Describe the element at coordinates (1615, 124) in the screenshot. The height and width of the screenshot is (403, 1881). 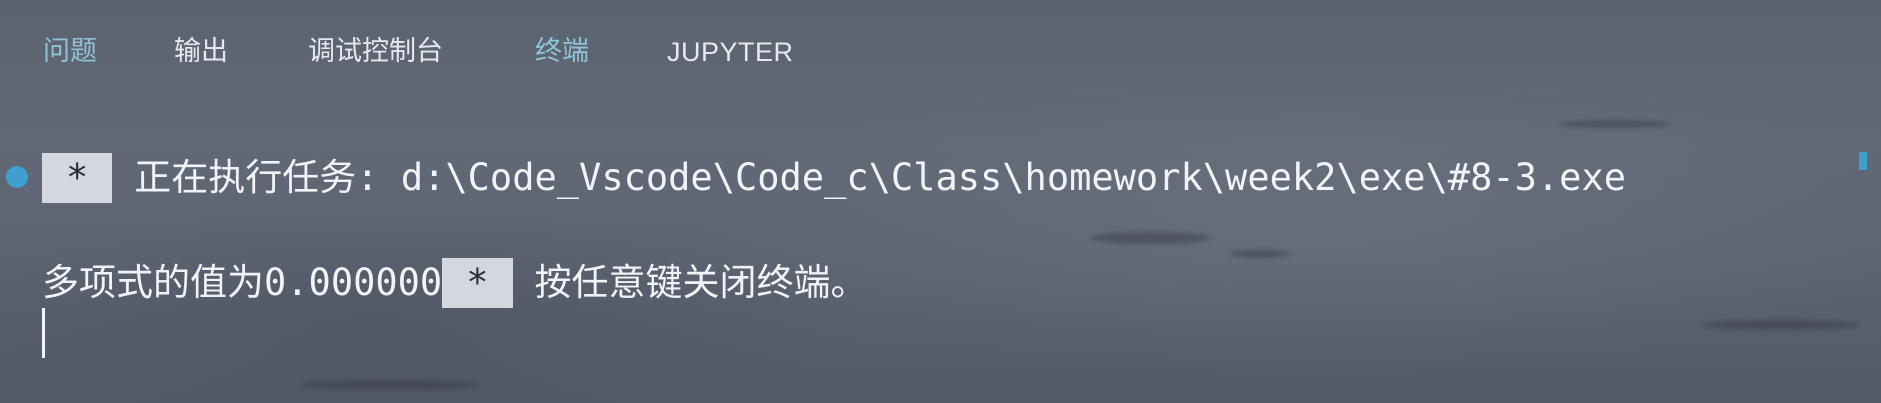
I see `background-ripple` at that location.